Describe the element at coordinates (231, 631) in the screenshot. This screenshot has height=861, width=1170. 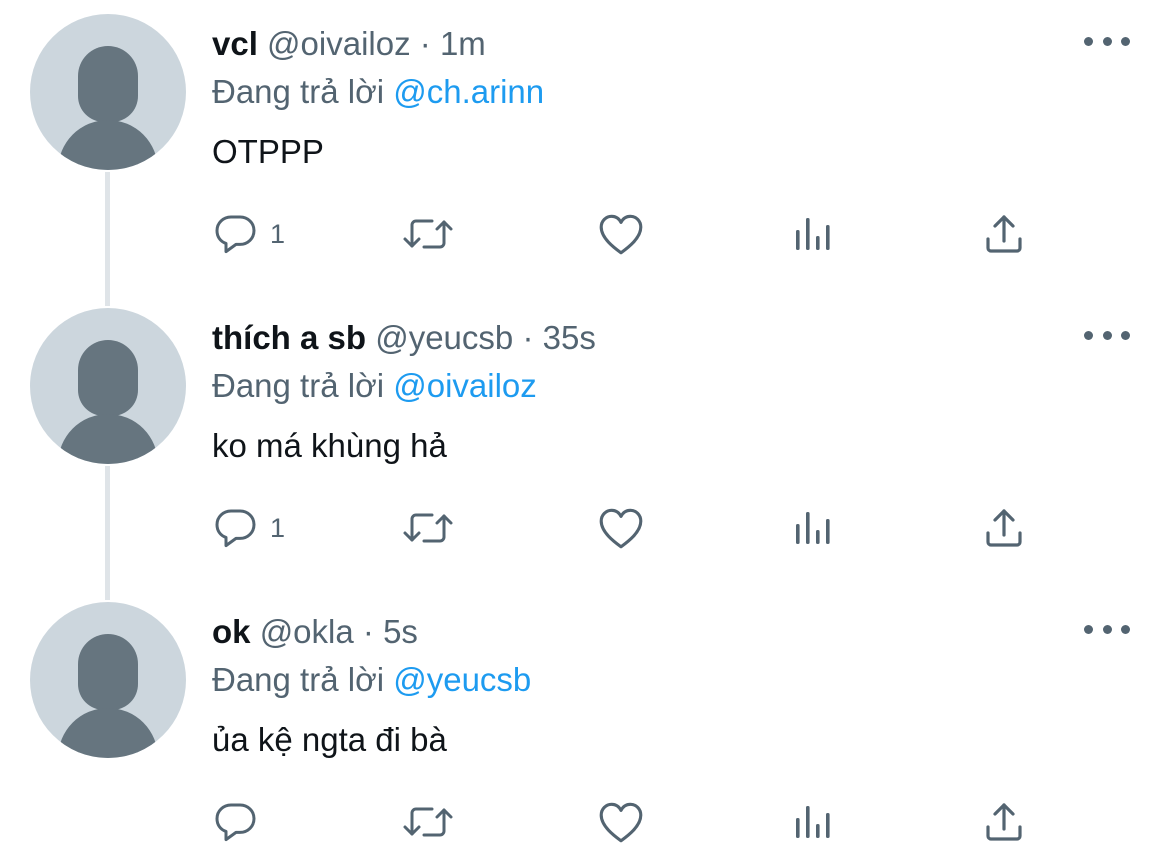
I see `display-name: ok` at that location.